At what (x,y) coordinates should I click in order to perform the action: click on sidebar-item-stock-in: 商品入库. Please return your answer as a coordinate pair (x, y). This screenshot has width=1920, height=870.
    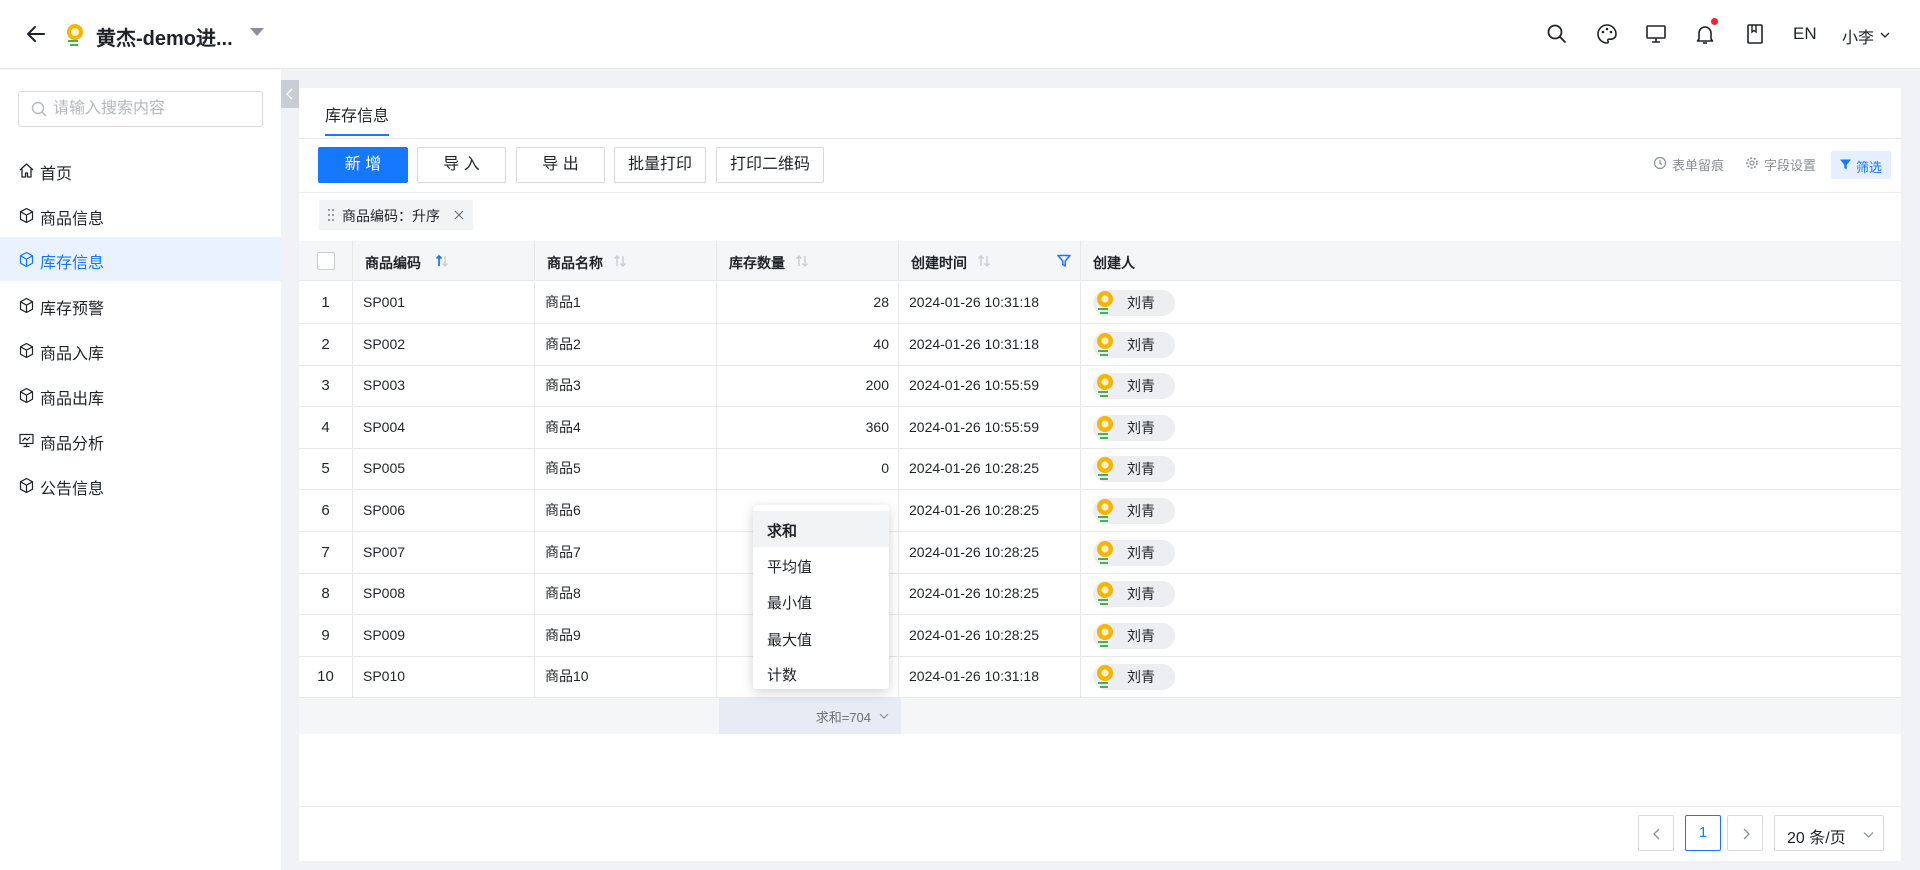
    Looking at the image, I should click on (140, 350).